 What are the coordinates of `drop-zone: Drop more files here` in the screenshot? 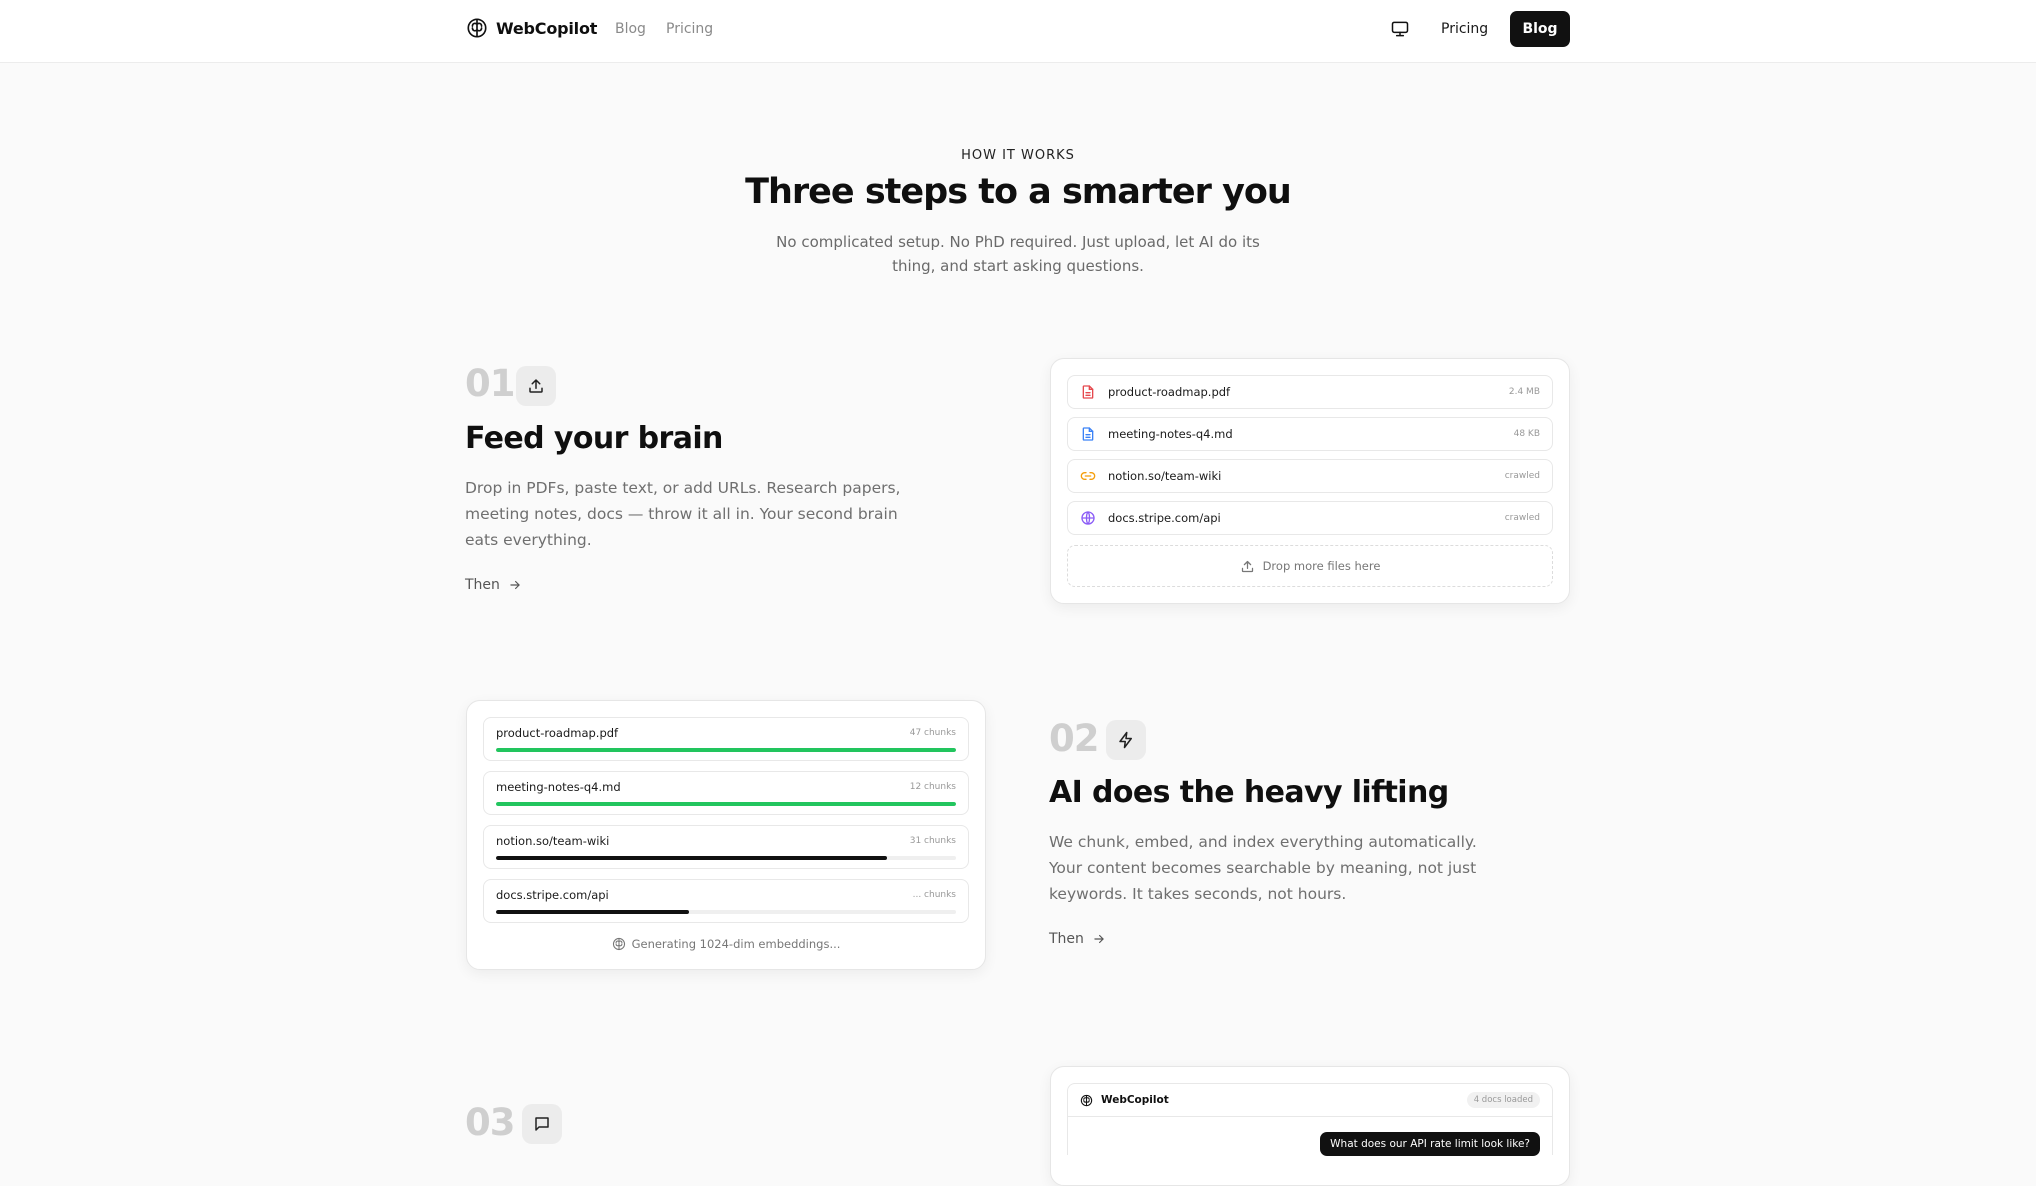 It's located at (1310, 566).